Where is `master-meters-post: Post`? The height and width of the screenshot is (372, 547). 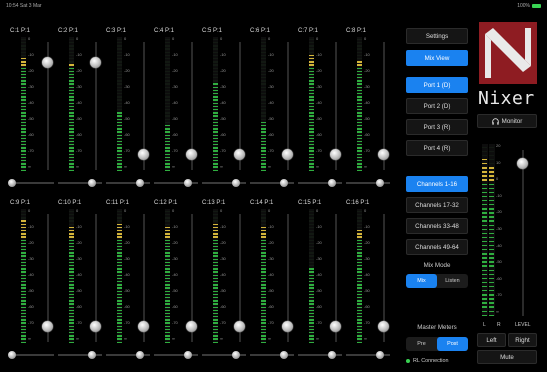 master-meters-post: Post is located at coordinates (452, 344).